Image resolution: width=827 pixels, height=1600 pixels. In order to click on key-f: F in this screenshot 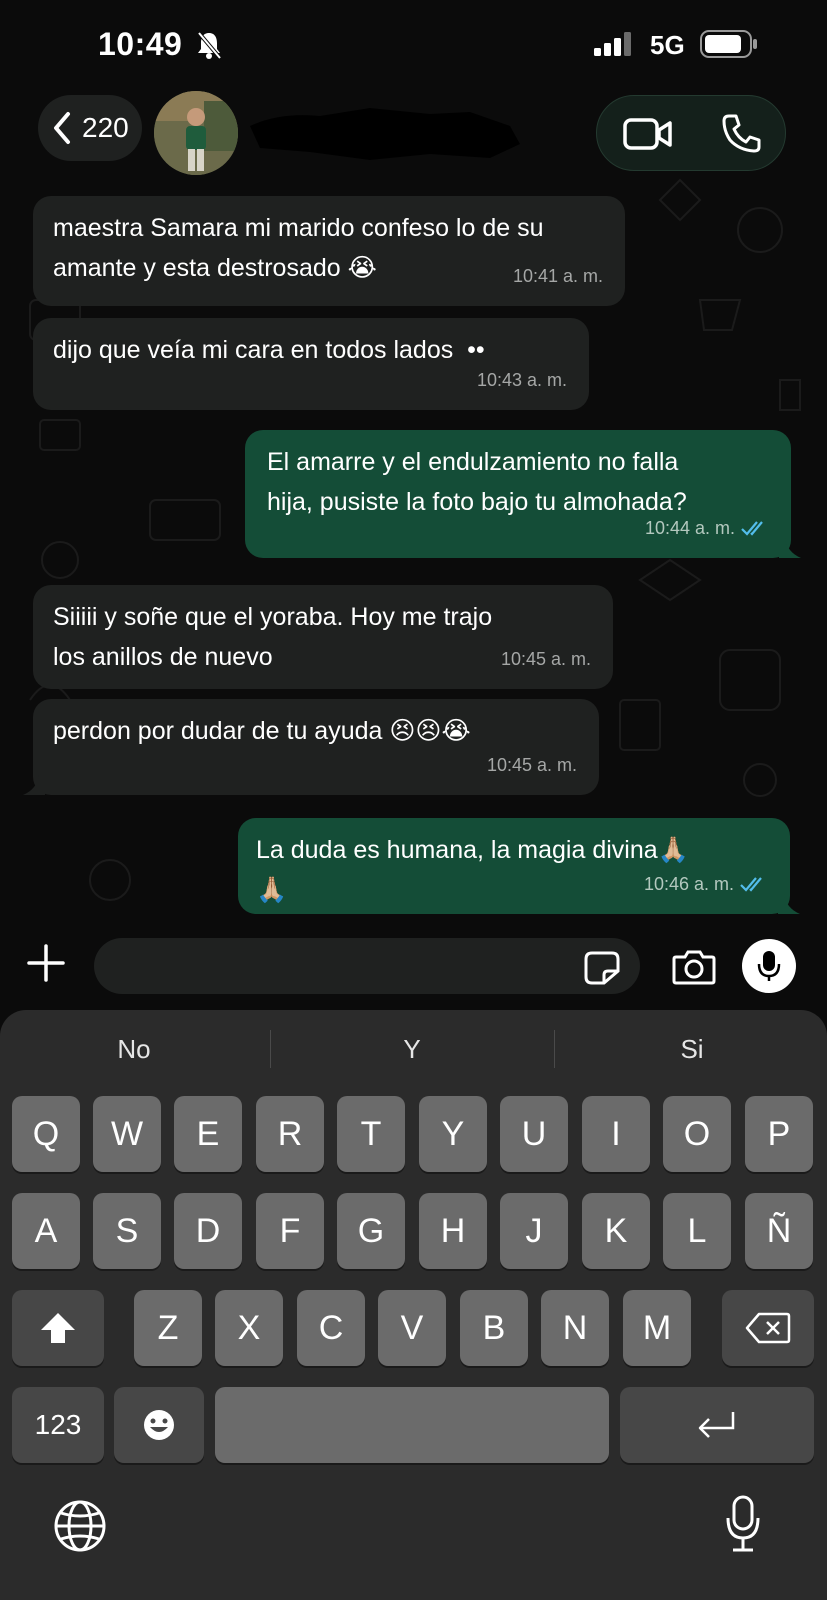, I will do `click(290, 1231)`.